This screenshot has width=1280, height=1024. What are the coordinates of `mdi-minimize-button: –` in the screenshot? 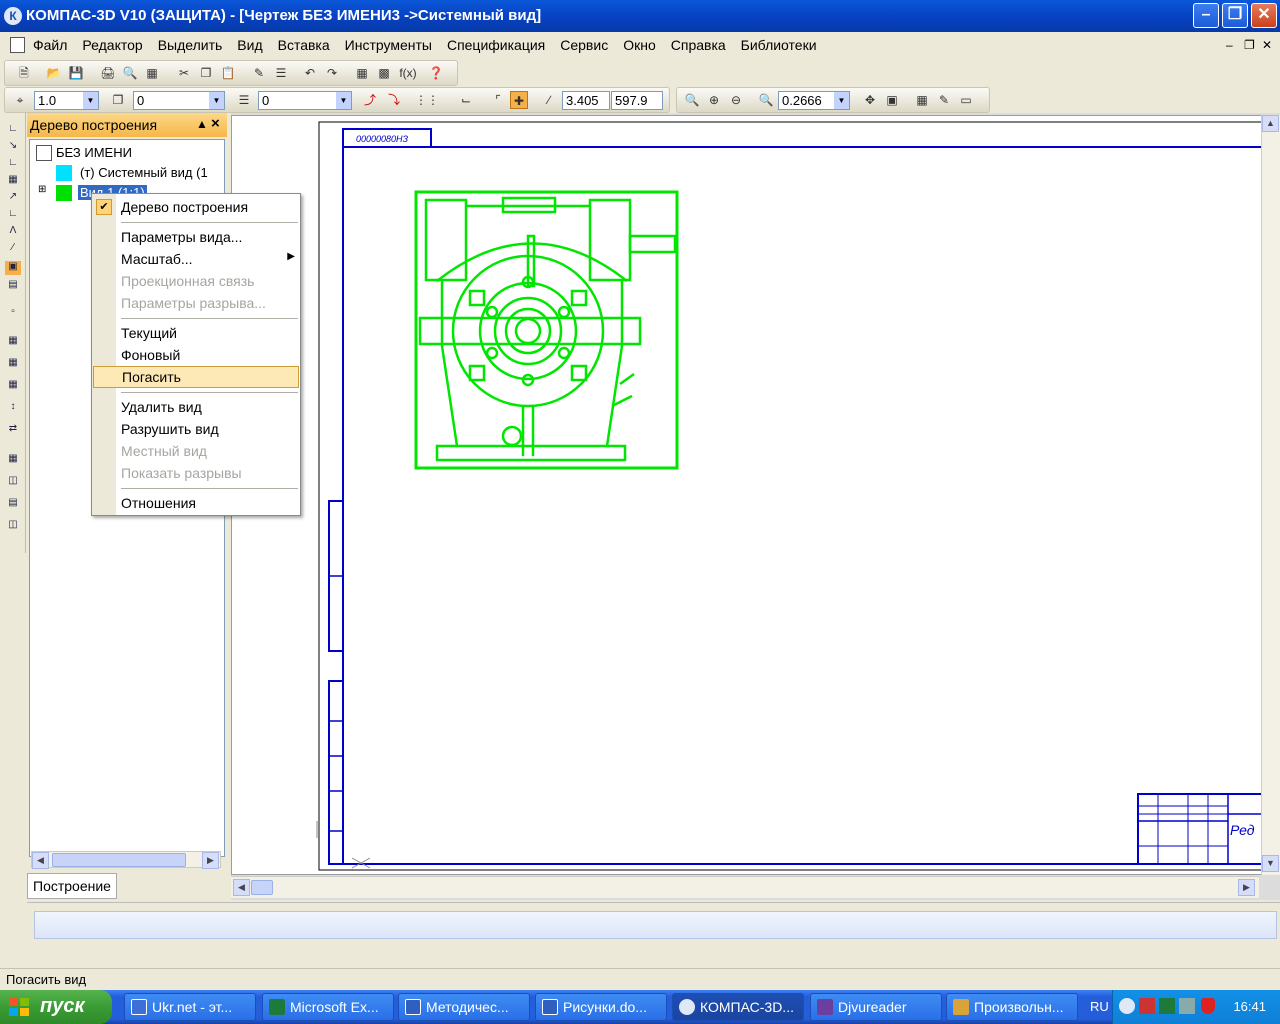 It's located at (1229, 45).